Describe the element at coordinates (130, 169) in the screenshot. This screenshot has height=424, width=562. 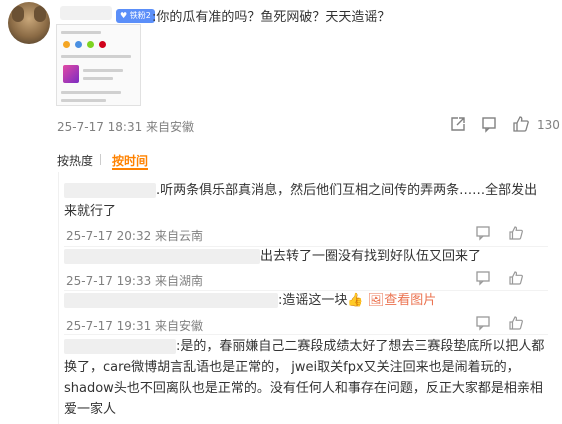
I see `active-tab-underline` at that location.